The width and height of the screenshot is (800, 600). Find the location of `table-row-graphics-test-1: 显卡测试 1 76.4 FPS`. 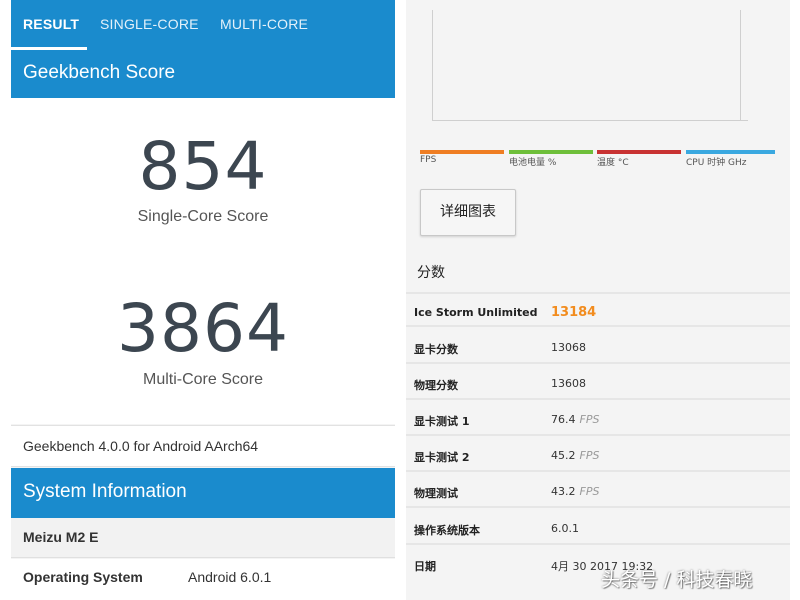

table-row-graphics-test-1: 显卡测试 1 76.4 FPS is located at coordinates (598, 418).